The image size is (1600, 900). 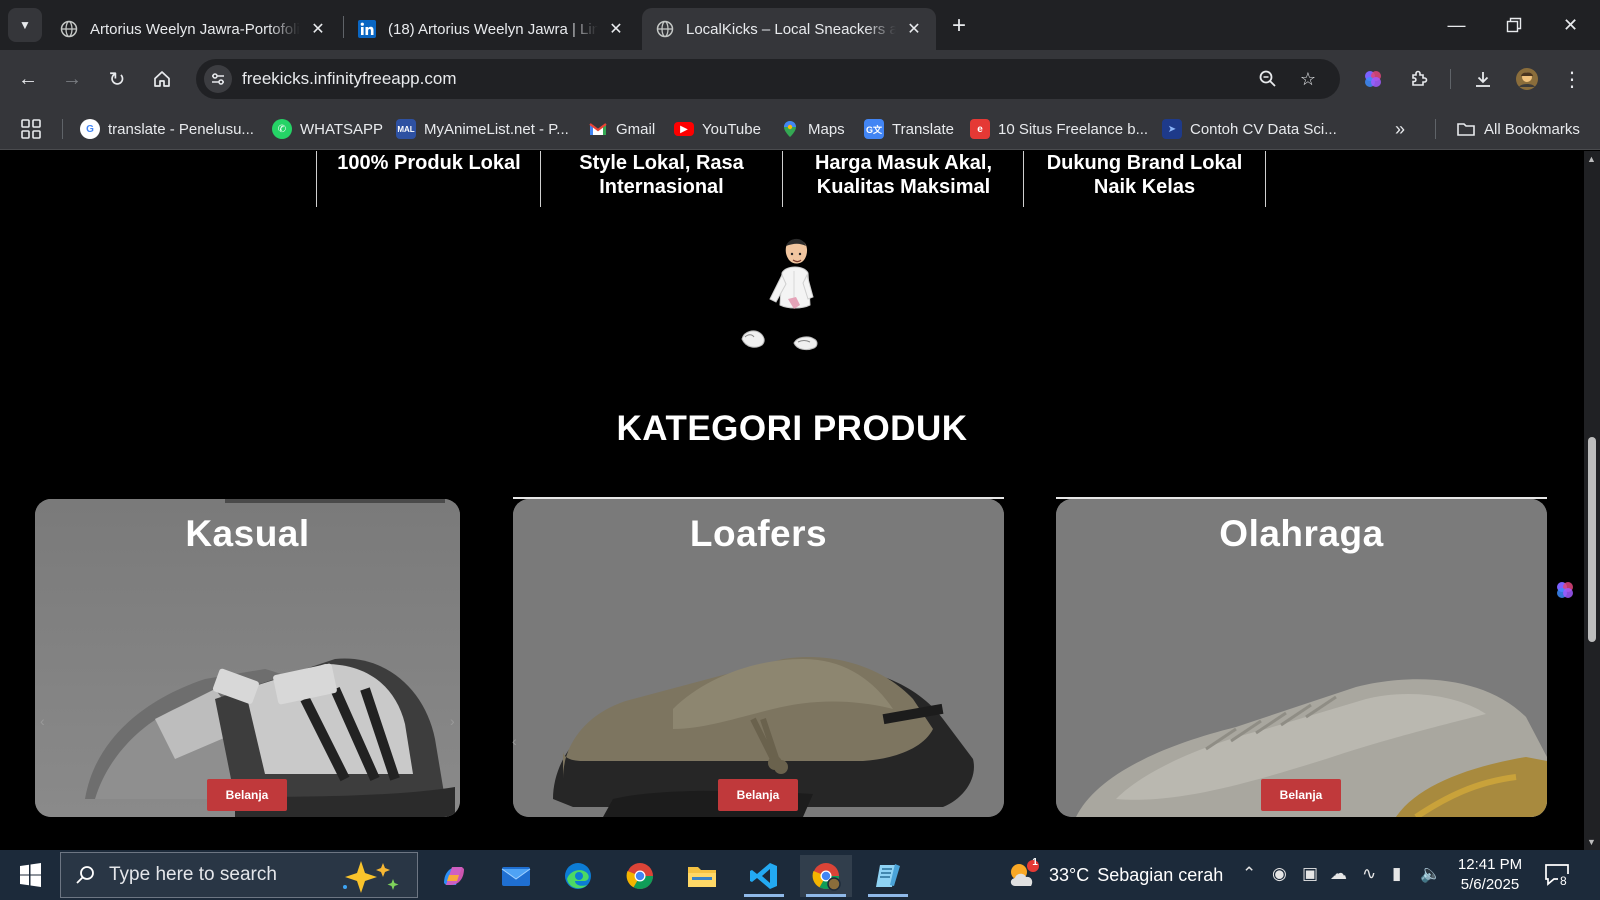 I want to click on bookmark-star-icon: ☆, so click(x=1308, y=79).